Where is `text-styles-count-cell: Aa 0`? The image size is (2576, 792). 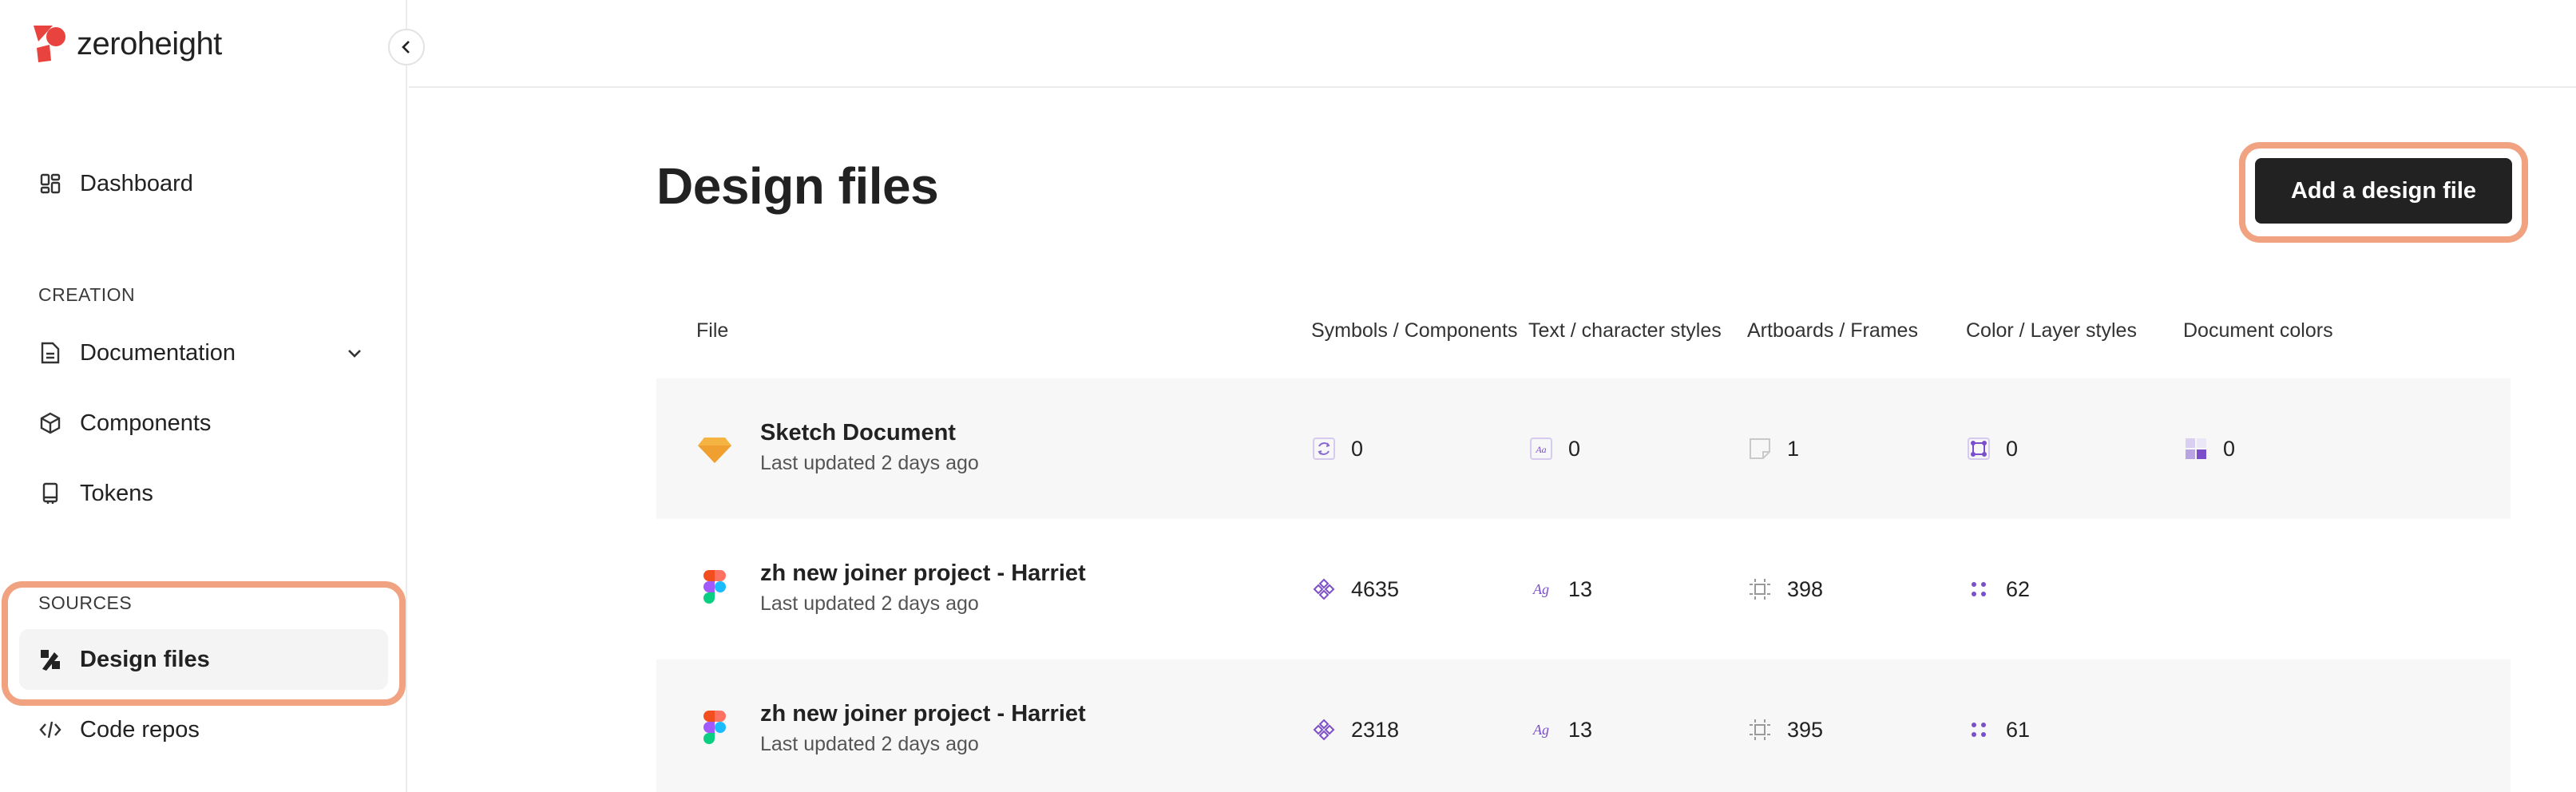 text-styles-count-cell: Aa 0 is located at coordinates (1554, 448).